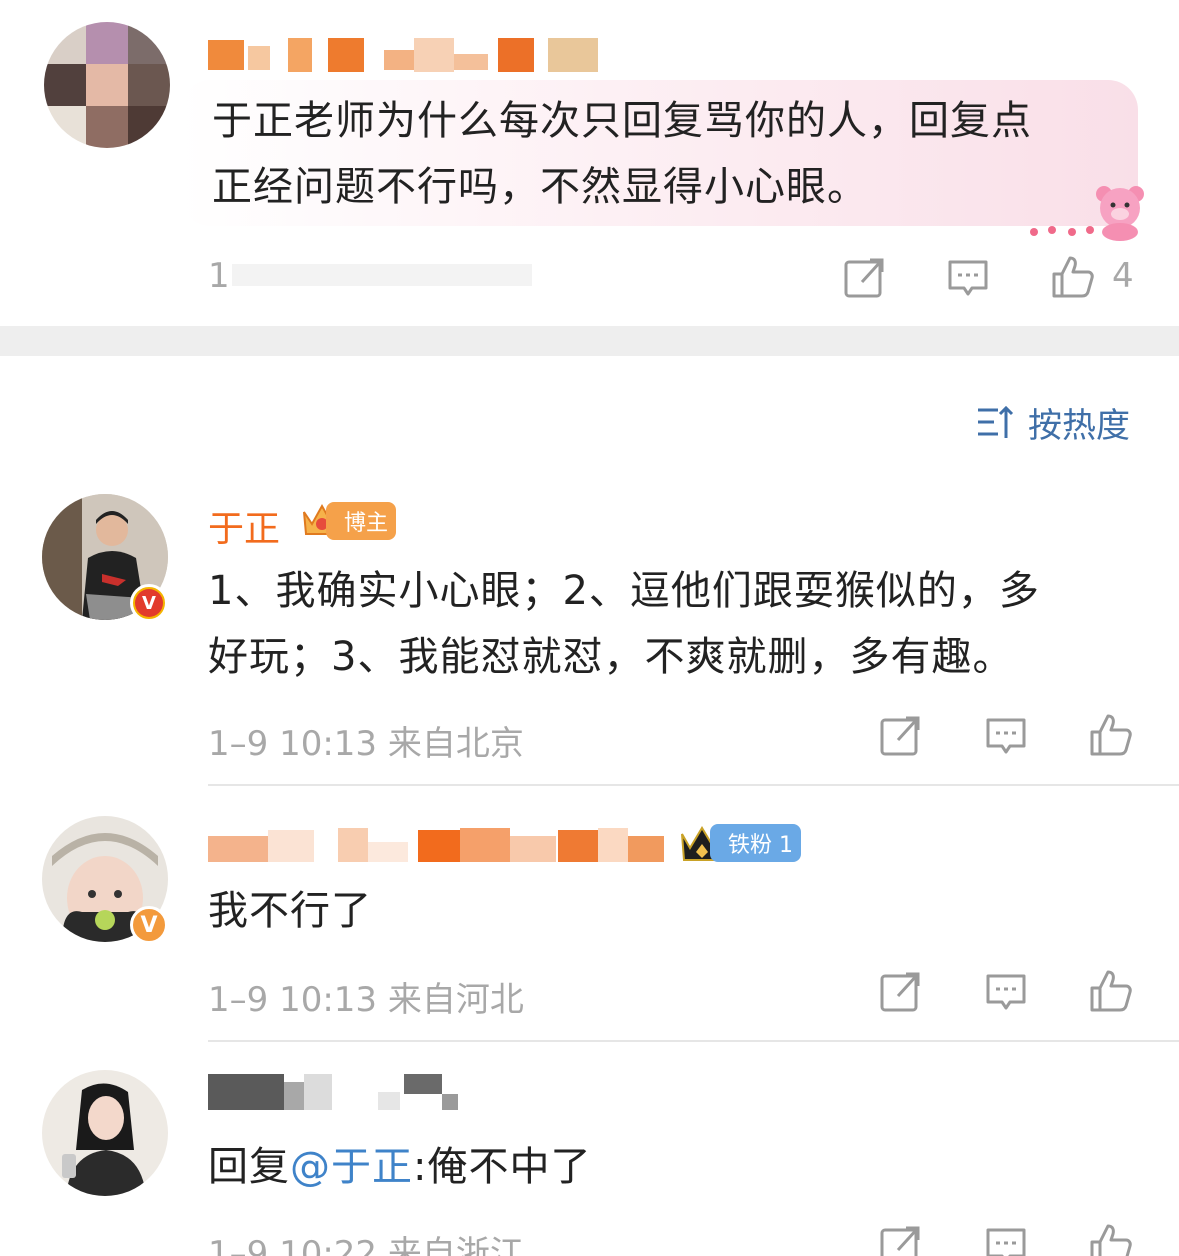 This screenshot has width=1179, height=1256. What do you see at coordinates (290, 911) in the screenshot?
I see `reply-text: 我不行了` at bounding box center [290, 911].